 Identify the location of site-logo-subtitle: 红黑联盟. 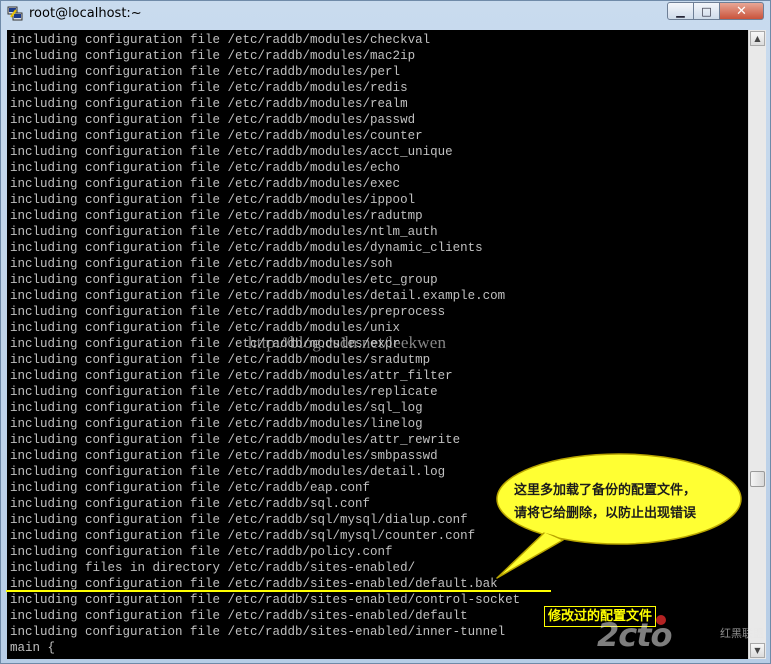
(742, 633).